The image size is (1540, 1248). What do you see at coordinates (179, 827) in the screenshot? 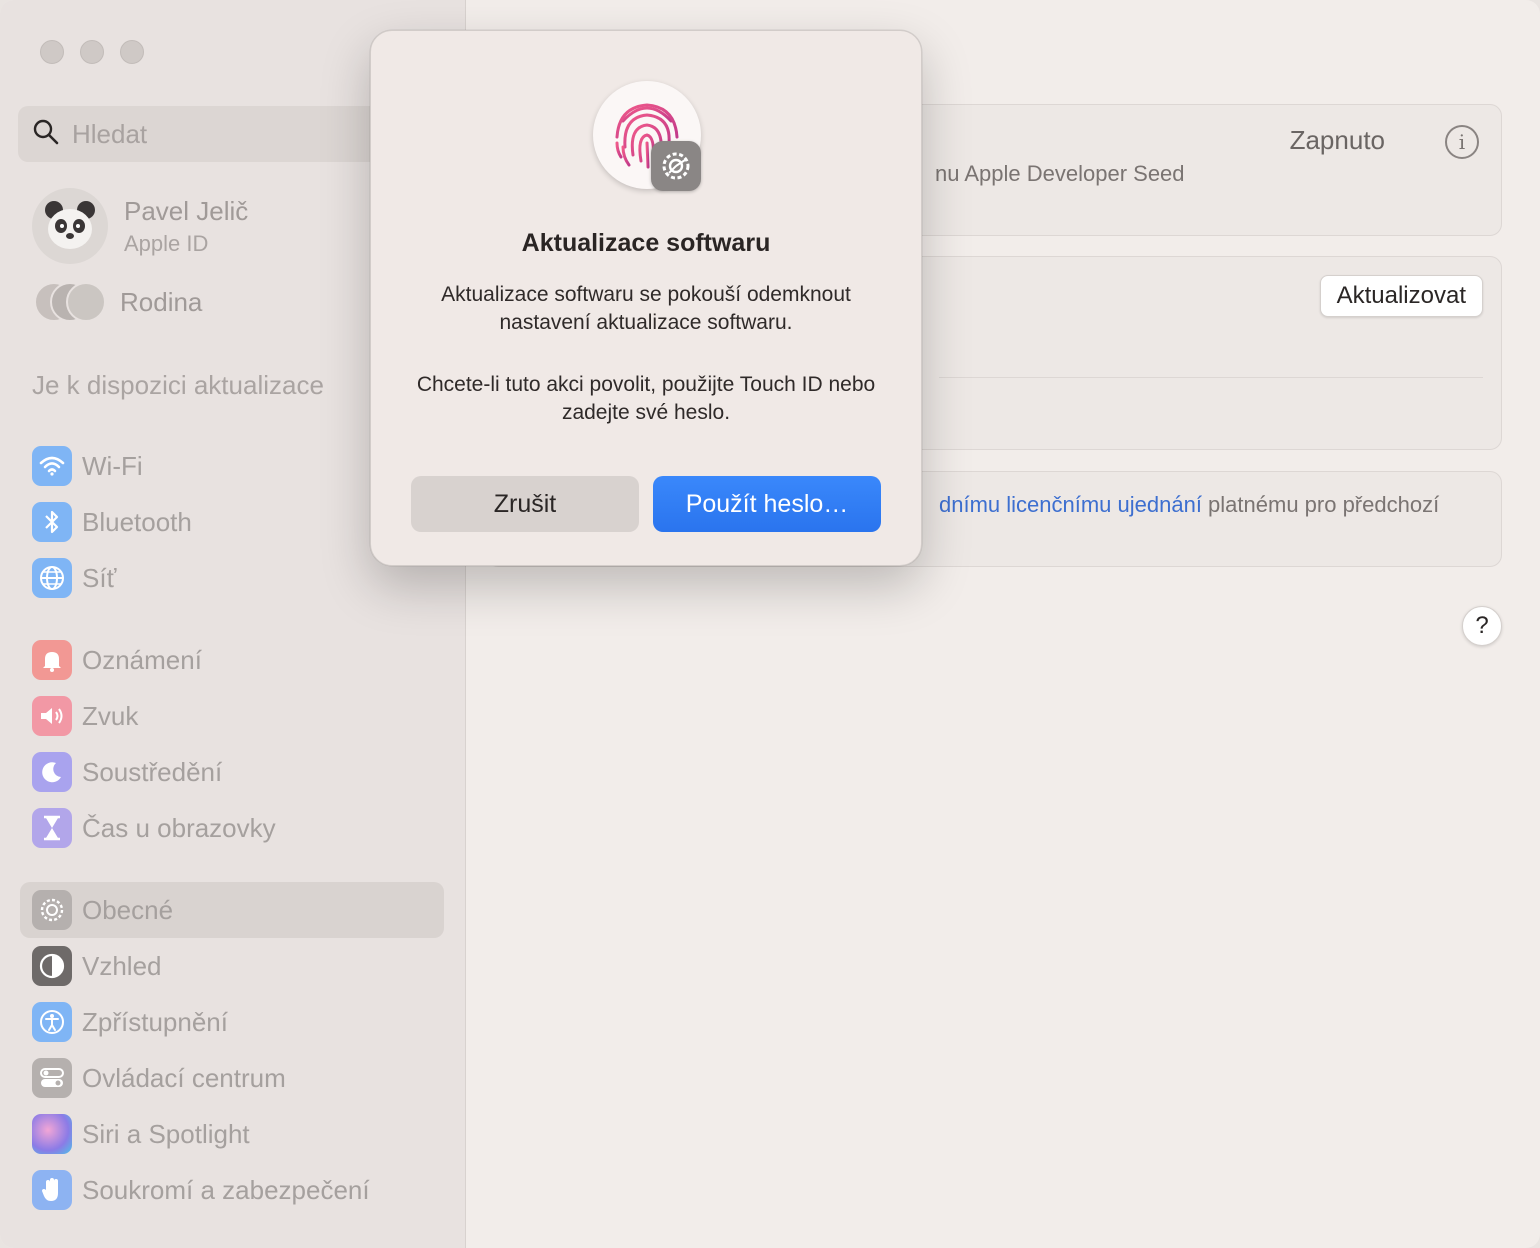
I see `sidebar-item-label: Čas u obrazovky` at bounding box center [179, 827].